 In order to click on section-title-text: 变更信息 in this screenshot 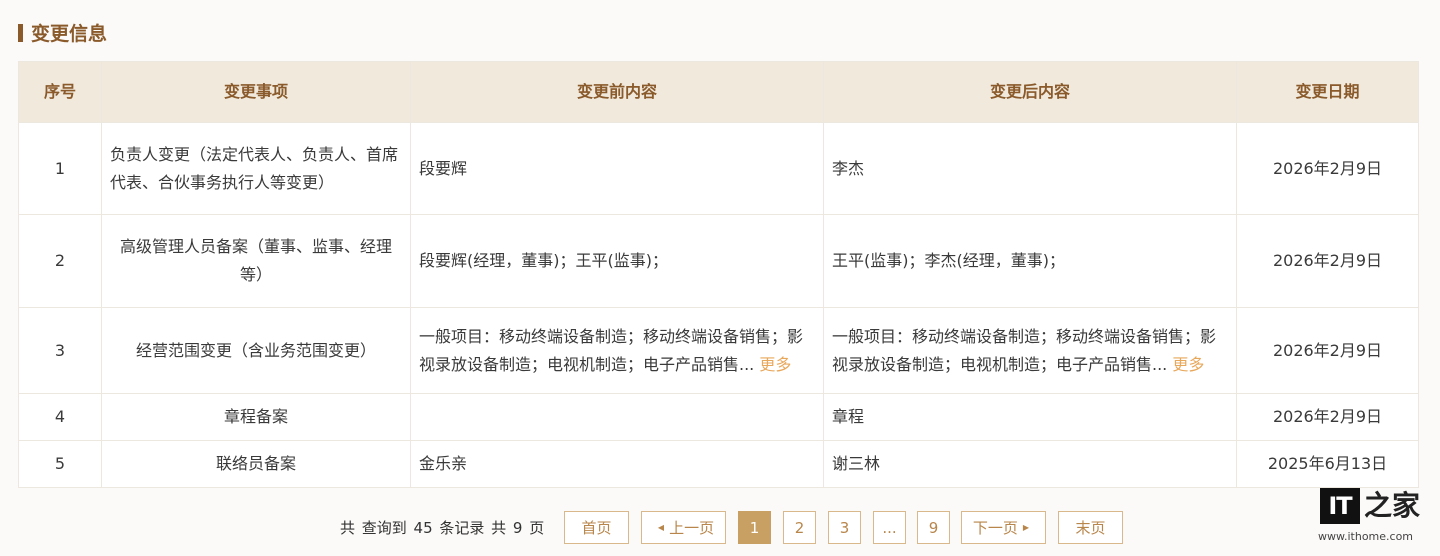, I will do `click(69, 34)`.